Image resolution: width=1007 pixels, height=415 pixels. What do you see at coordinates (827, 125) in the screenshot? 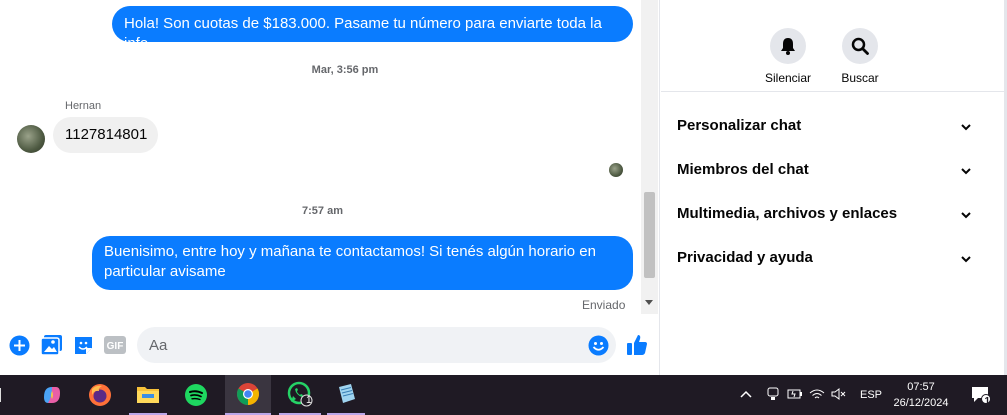
I see `section-customize-chat: Personalizar chat` at bounding box center [827, 125].